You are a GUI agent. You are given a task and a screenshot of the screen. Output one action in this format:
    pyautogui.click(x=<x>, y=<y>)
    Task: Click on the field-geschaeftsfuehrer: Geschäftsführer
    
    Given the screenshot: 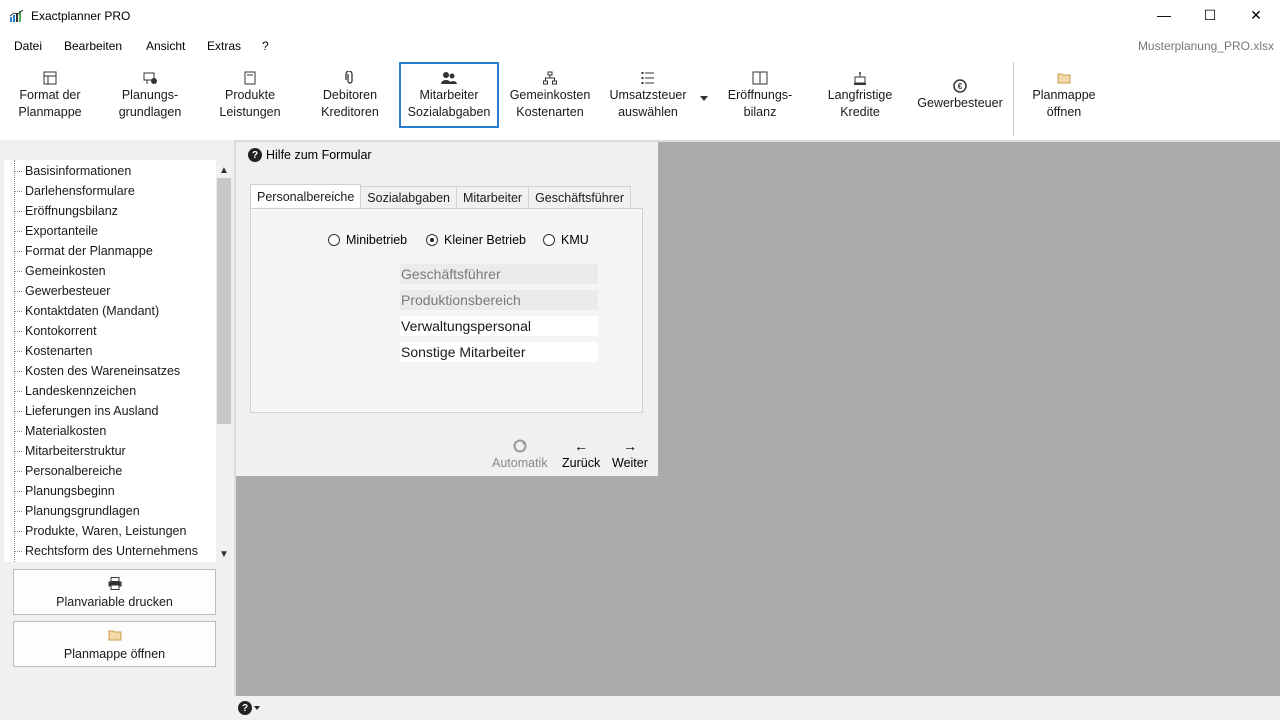 What is the action you would take?
    pyautogui.click(x=499, y=274)
    